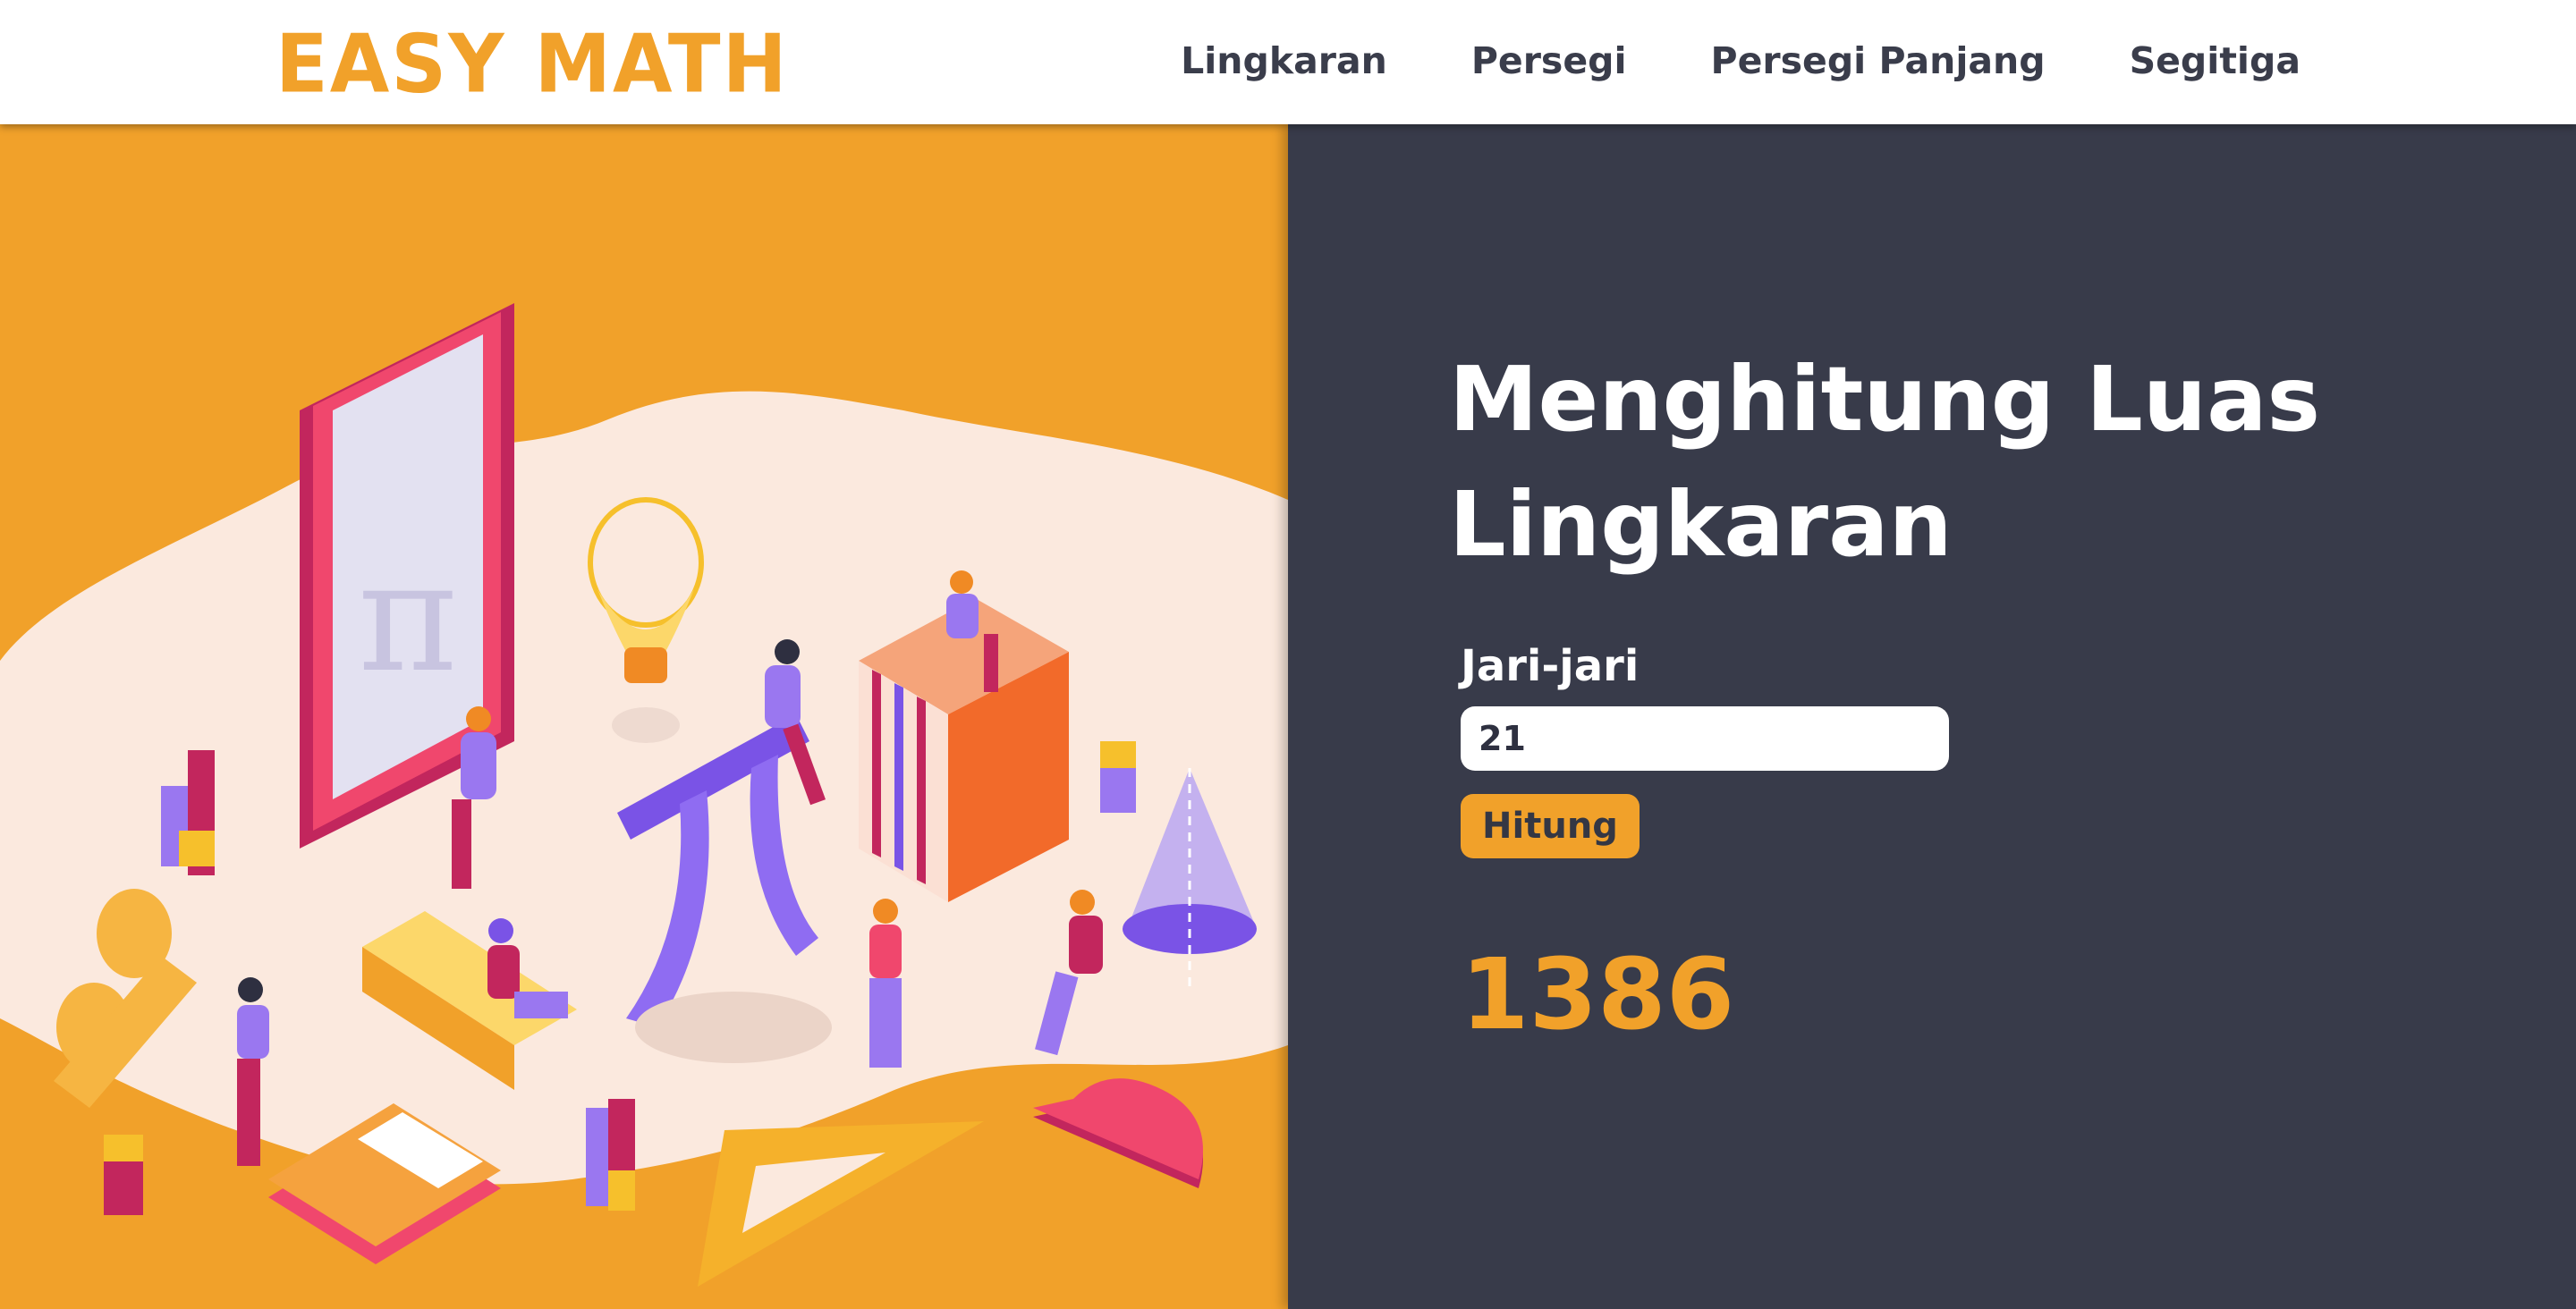 The height and width of the screenshot is (1309, 2576). I want to click on protractor-icon, so click(1118, 1133).